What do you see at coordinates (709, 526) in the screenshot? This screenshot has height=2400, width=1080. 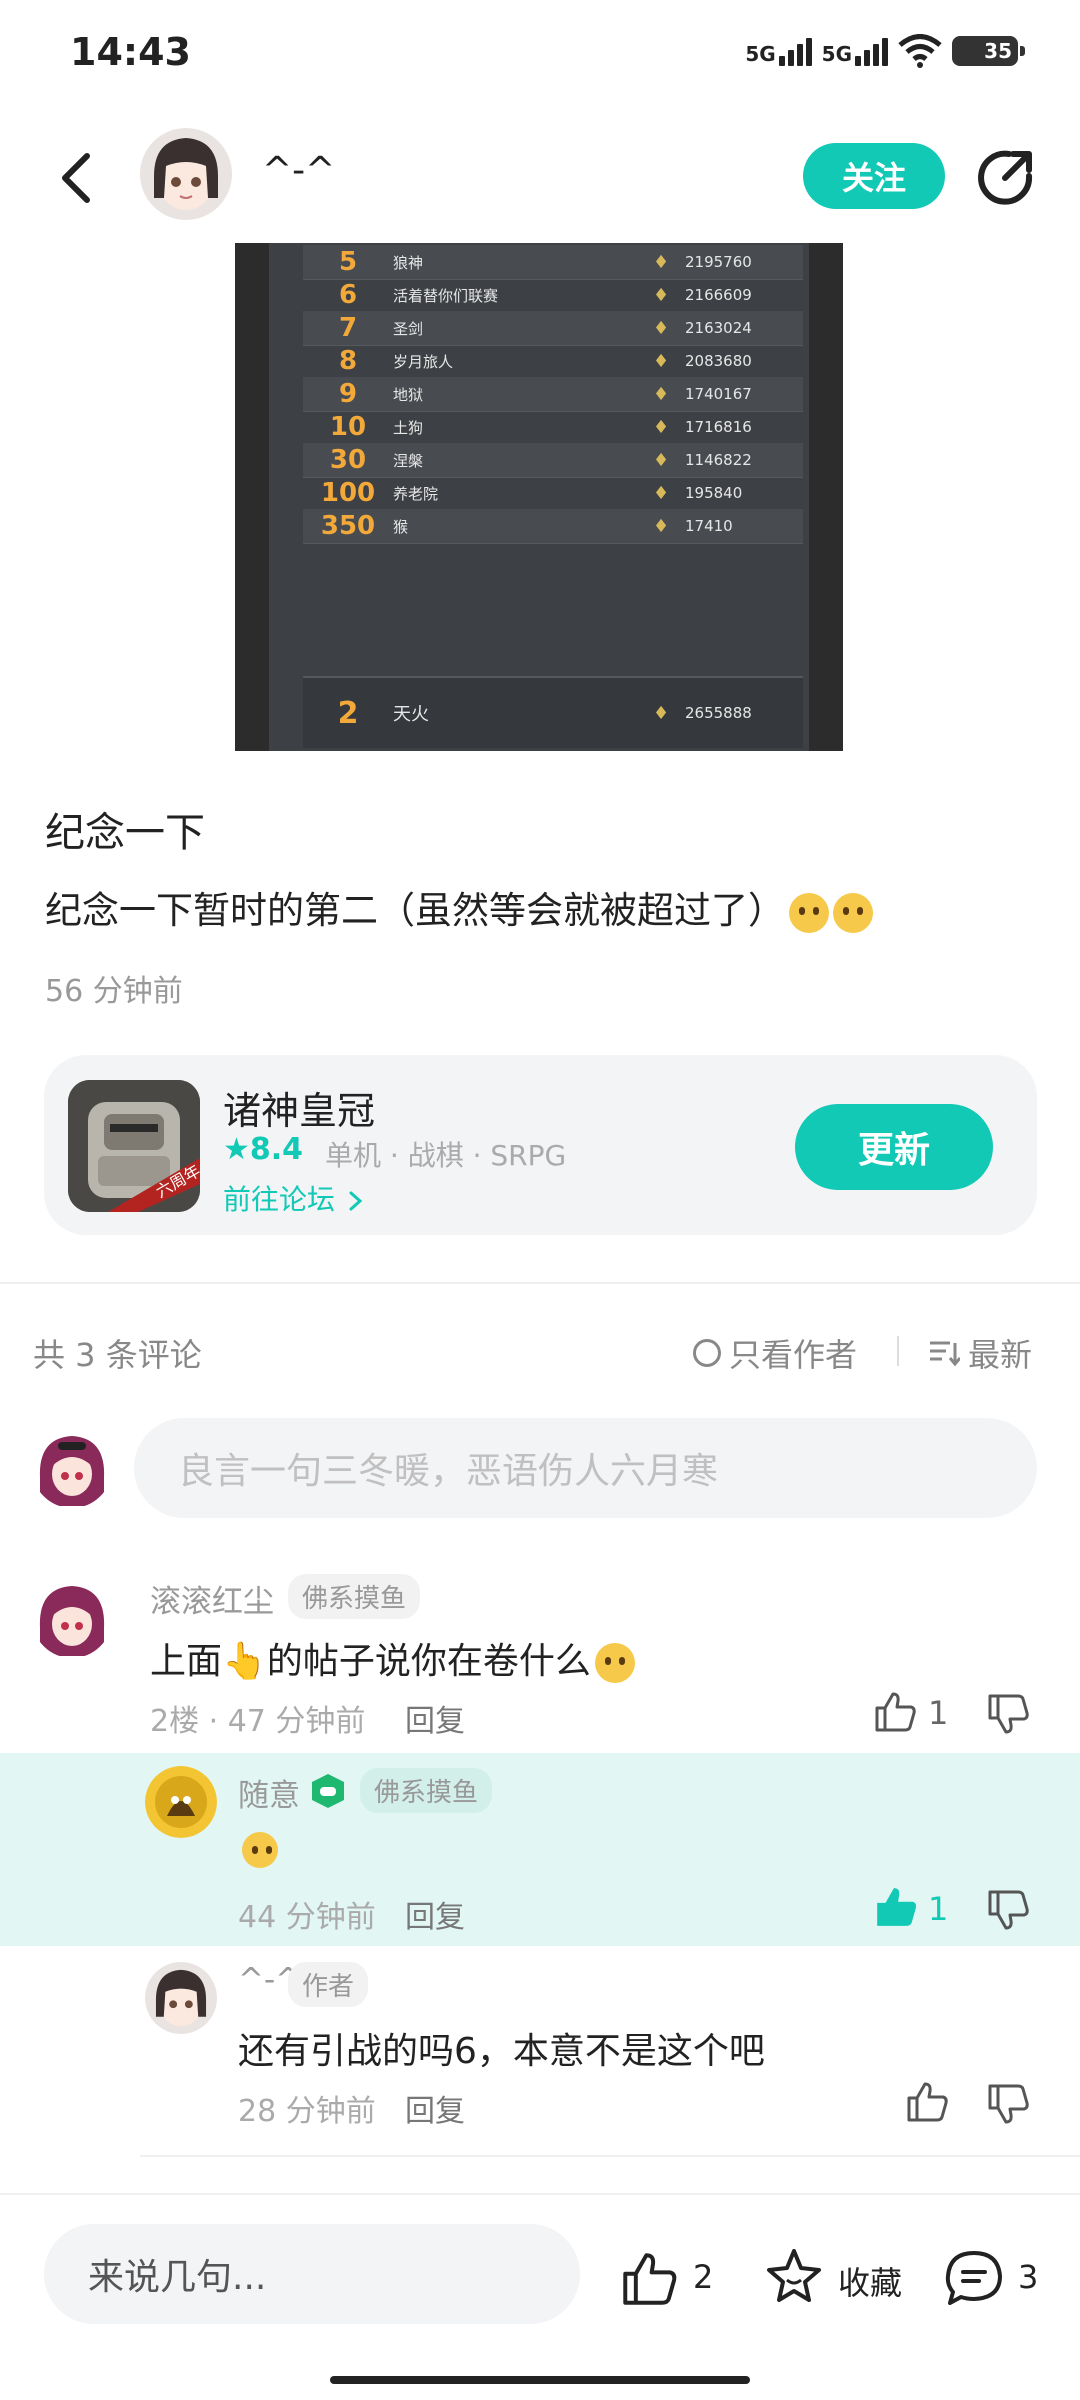 I see `player-score: 17410` at bounding box center [709, 526].